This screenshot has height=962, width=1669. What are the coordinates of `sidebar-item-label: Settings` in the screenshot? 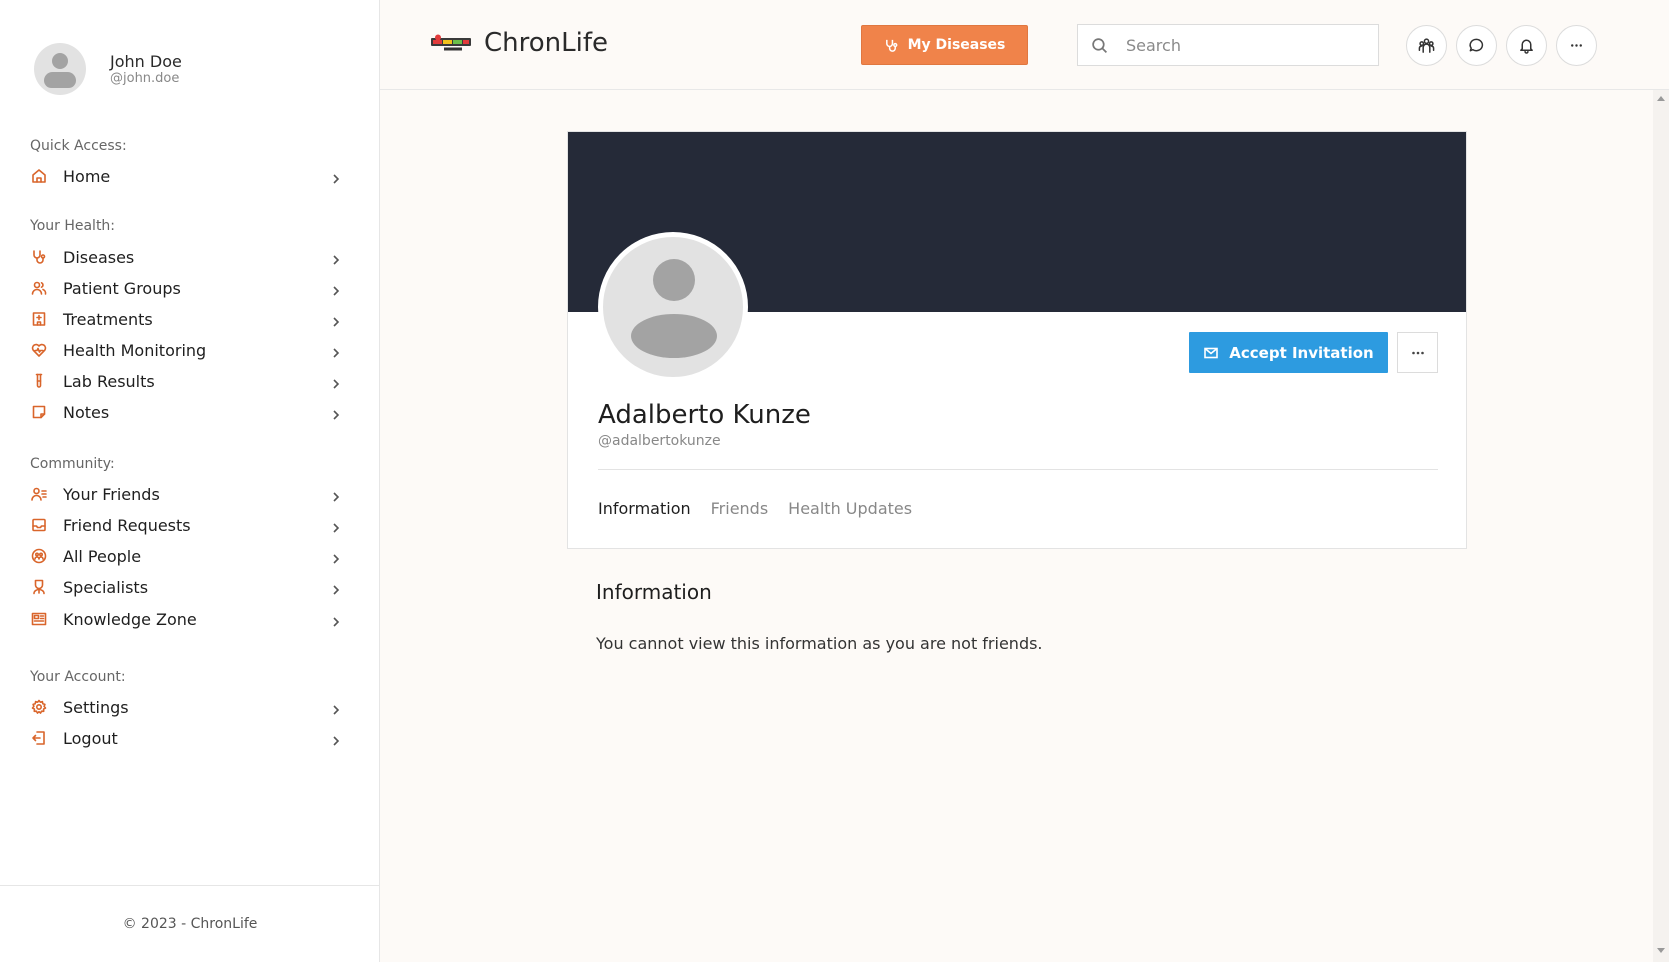 It's located at (96, 707).